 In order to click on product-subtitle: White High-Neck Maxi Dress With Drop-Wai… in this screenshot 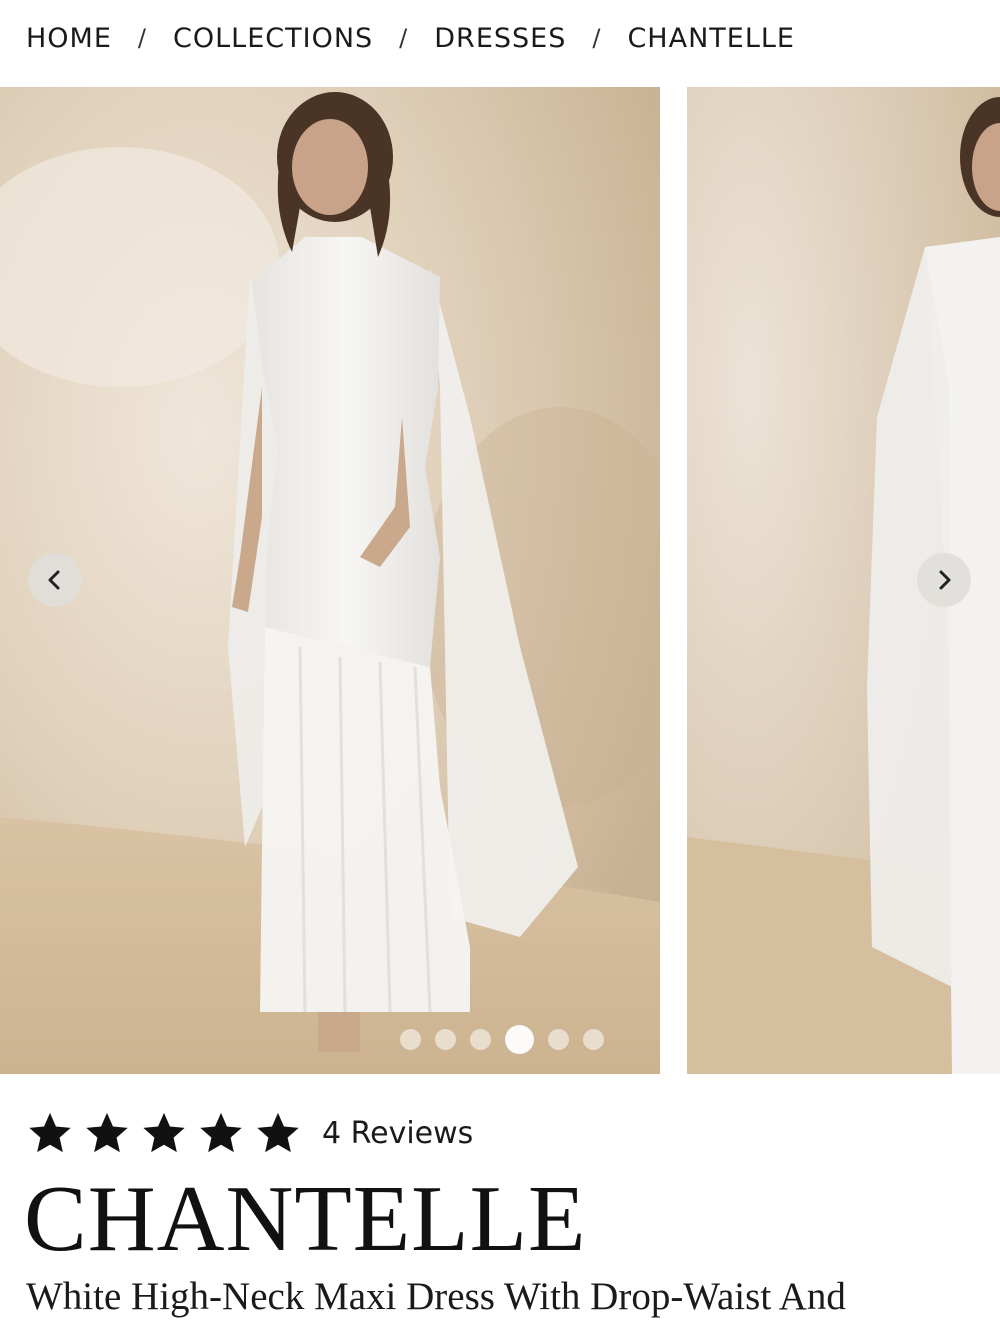, I will do `click(436, 1296)`.